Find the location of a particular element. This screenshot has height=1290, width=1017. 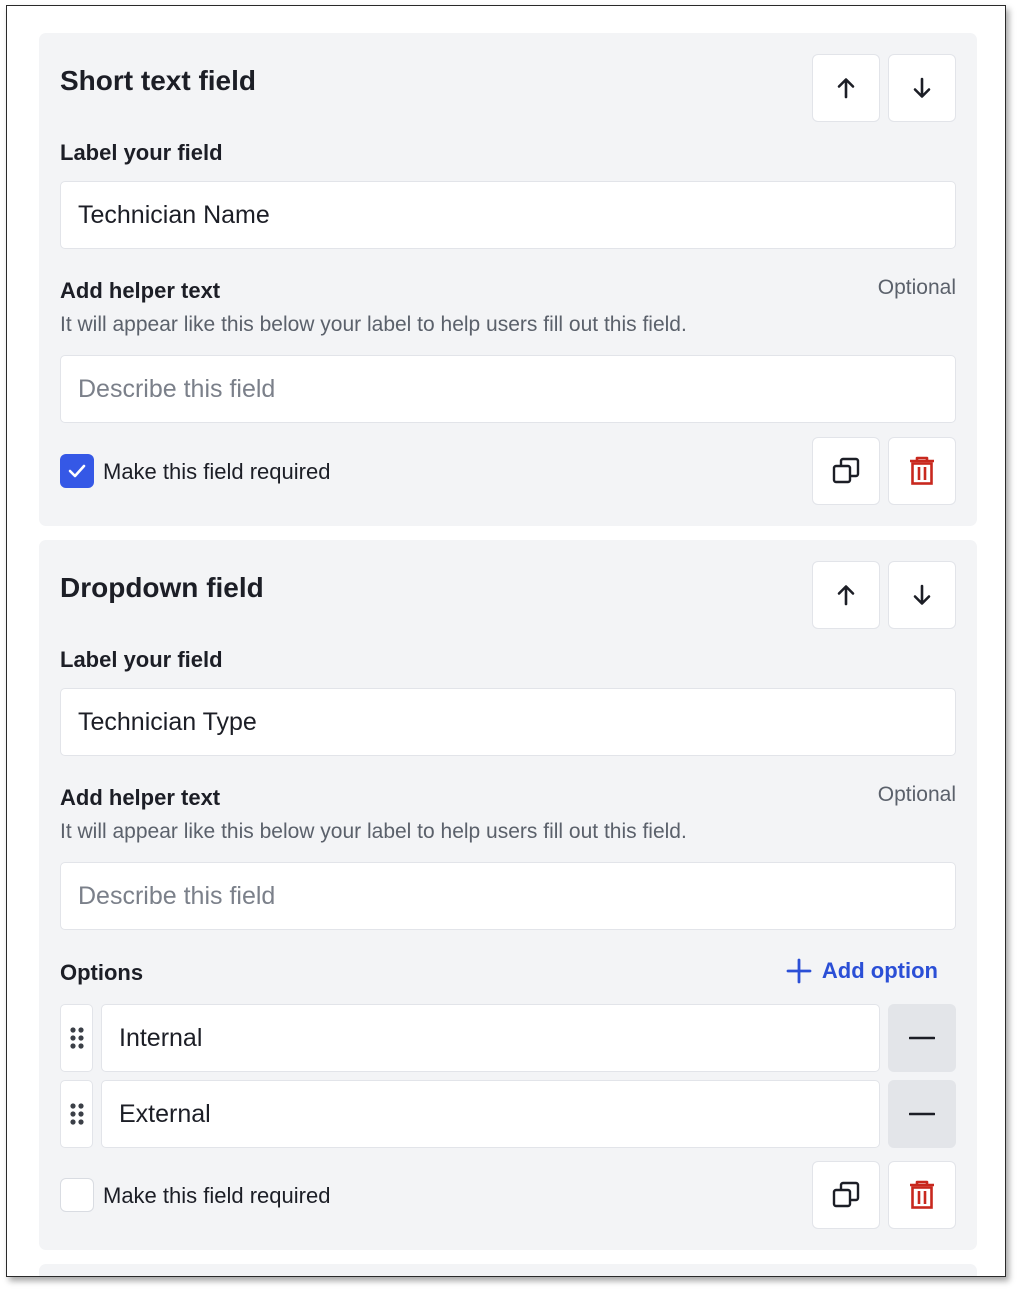

option-input: Internal is located at coordinates (490, 1038).